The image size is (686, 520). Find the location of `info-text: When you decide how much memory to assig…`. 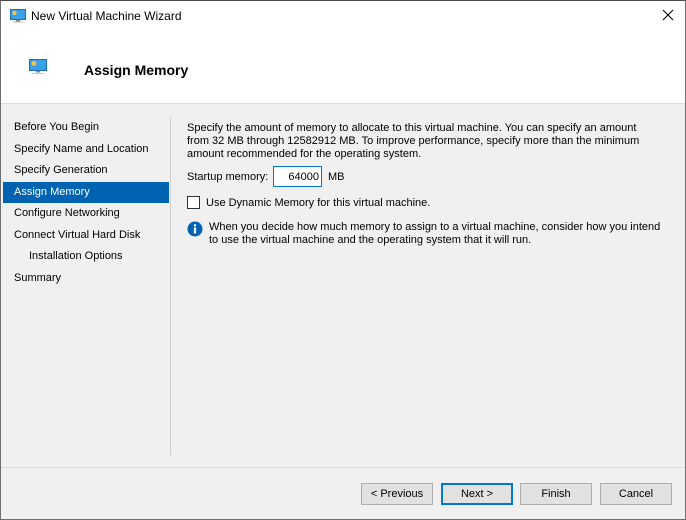

info-text: When you decide how much memory to assig… is located at coordinates (435, 233).